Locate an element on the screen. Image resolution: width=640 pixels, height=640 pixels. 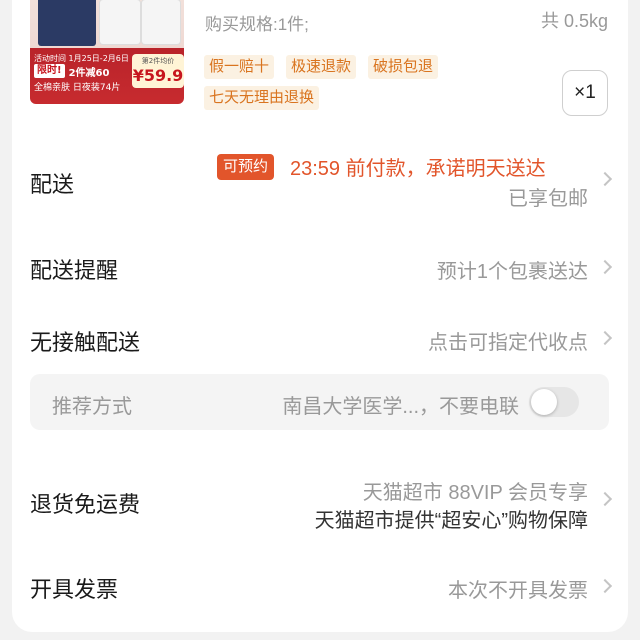
toggle-knob is located at coordinates (544, 402).